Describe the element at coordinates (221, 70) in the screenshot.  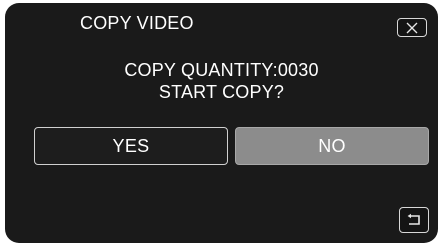
I see `copy-quantity-text: COPY QUANTITY:0030` at that location.